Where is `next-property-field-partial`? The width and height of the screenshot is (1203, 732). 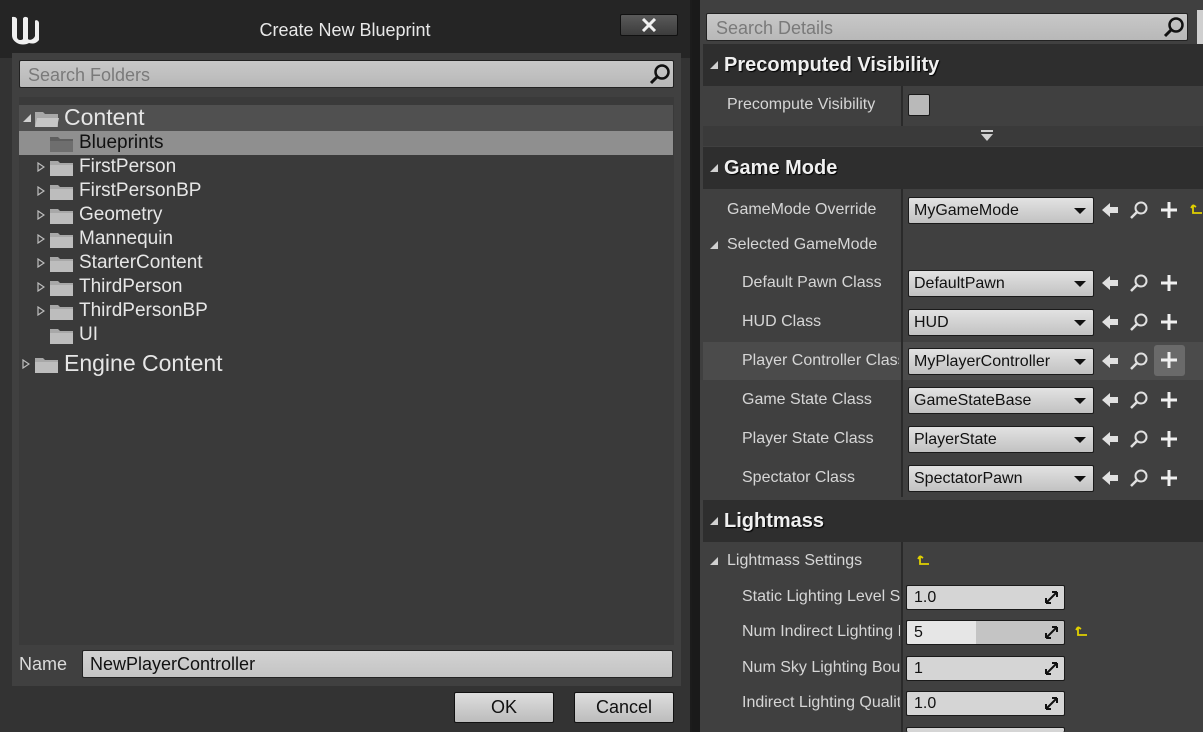 next-property-field-partial is located at coordinates (985, 729).